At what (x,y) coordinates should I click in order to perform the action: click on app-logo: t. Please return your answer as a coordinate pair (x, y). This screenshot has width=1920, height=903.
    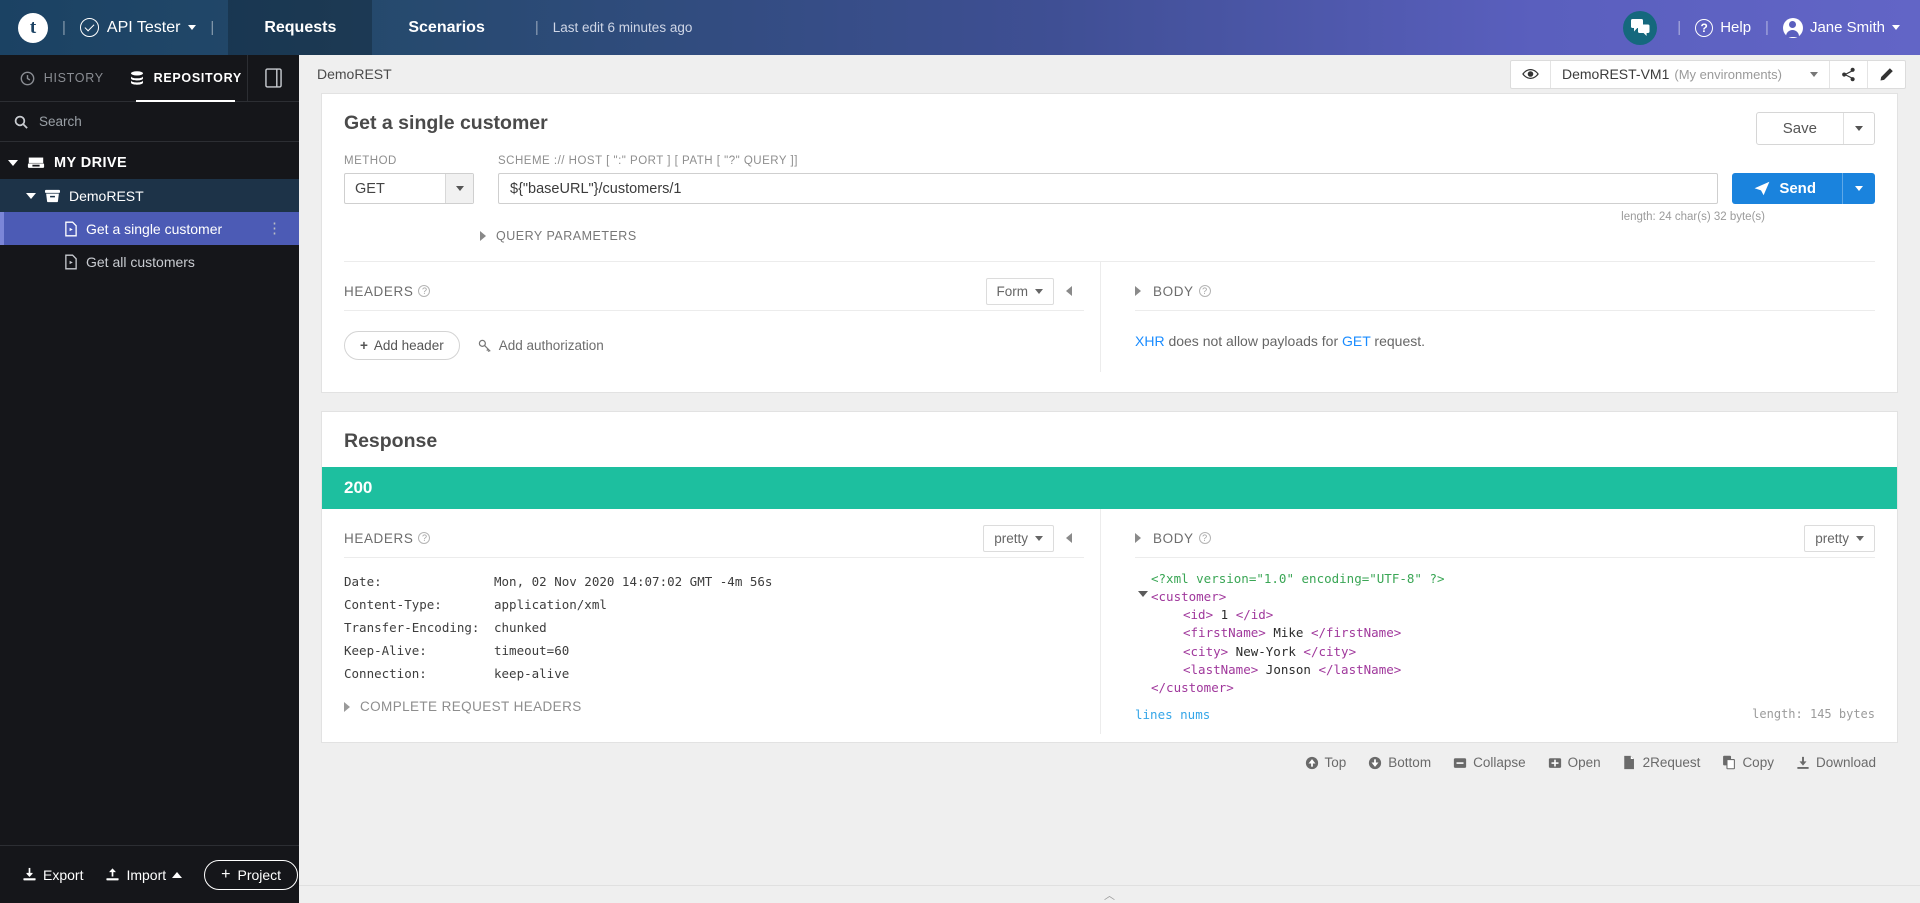
    Looking at the image, I should click on (33, 27).